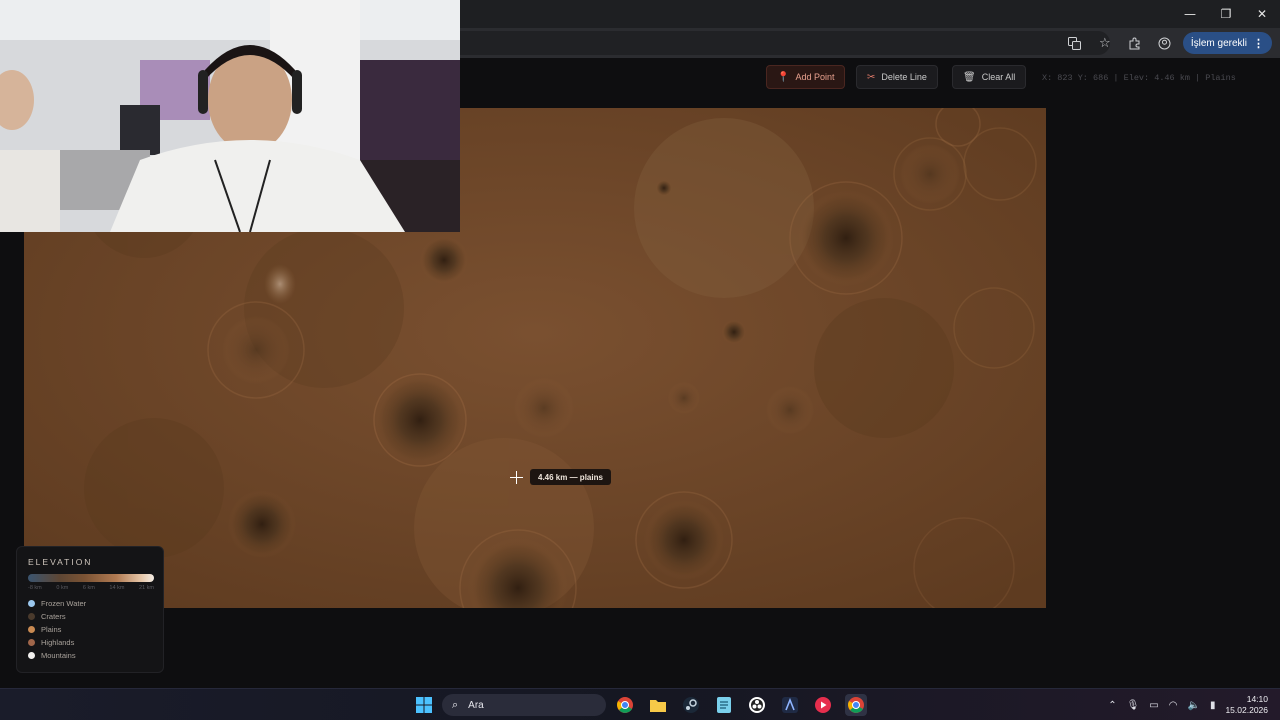 Image resolution: width=1280 pixels, height=720 pixels. What do you see at coordinates (90, 616) in the screenshot?
I see `legend-item-craters: Craters` at bounding box center [90, 616].